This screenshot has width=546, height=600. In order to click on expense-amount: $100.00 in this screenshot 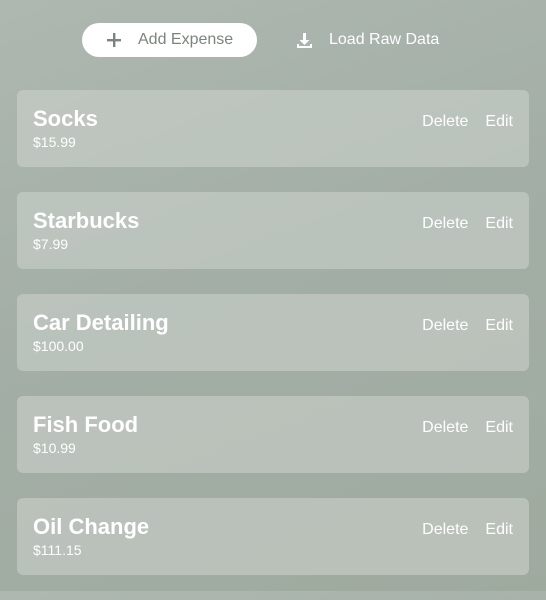, I will do `click(58, 346)`.